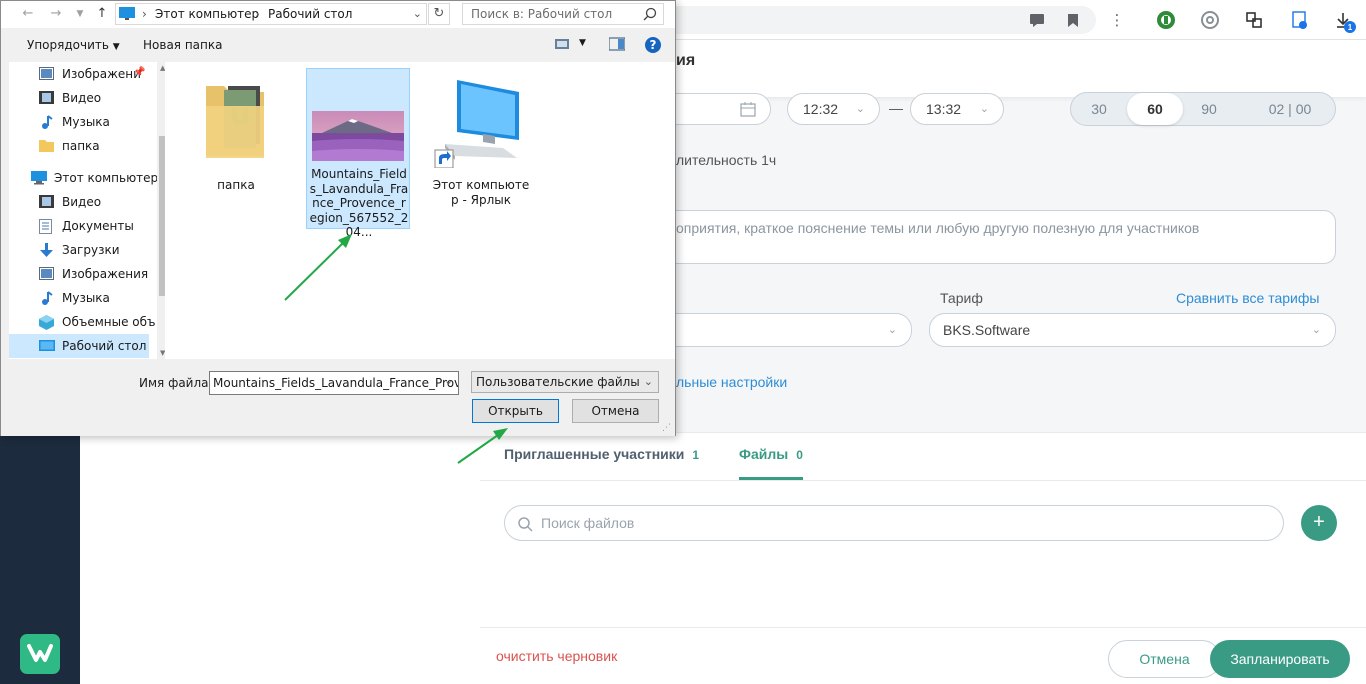 The image size is (1366, 684). Describe the element at coordinates (396, 349) in the screenshot. I see `annotation-overlay` at that location.